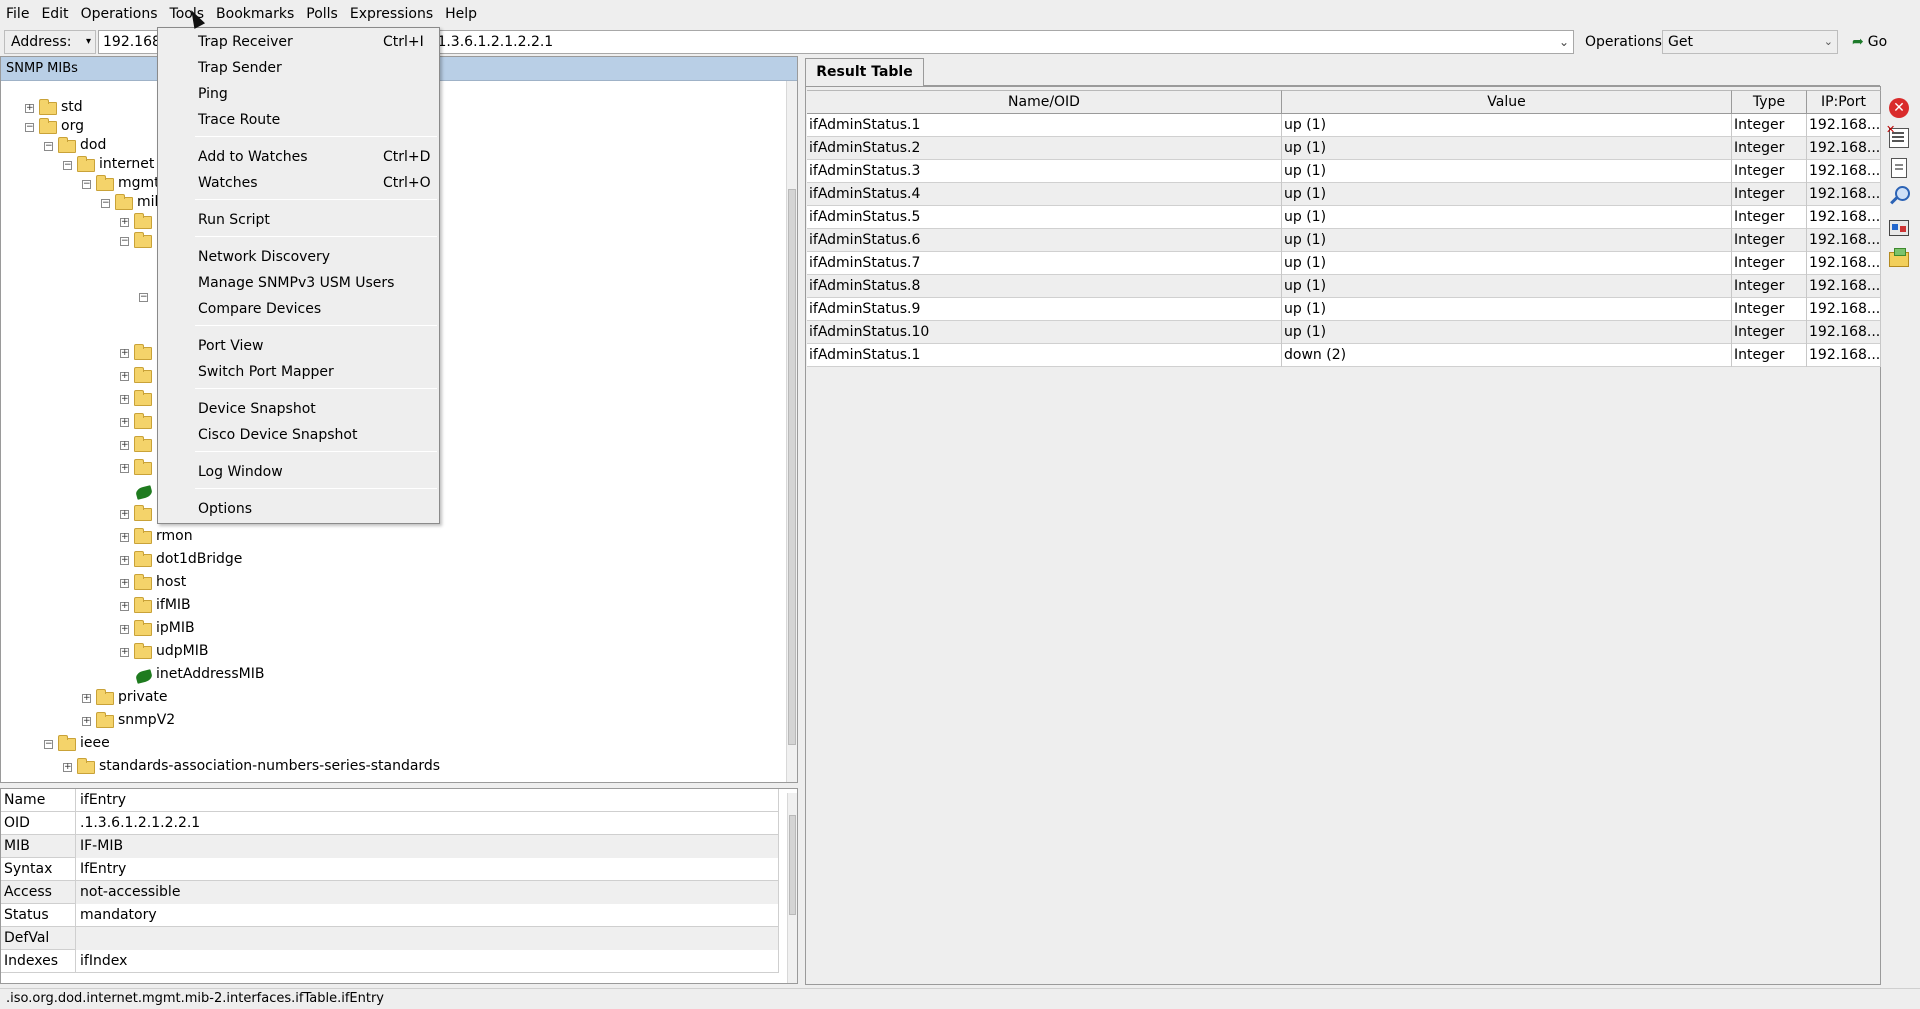  Describe the element at coordinates (299, 68) in the screenshot. I see `menu-item-trap-sender: Trap Sender` at that location.